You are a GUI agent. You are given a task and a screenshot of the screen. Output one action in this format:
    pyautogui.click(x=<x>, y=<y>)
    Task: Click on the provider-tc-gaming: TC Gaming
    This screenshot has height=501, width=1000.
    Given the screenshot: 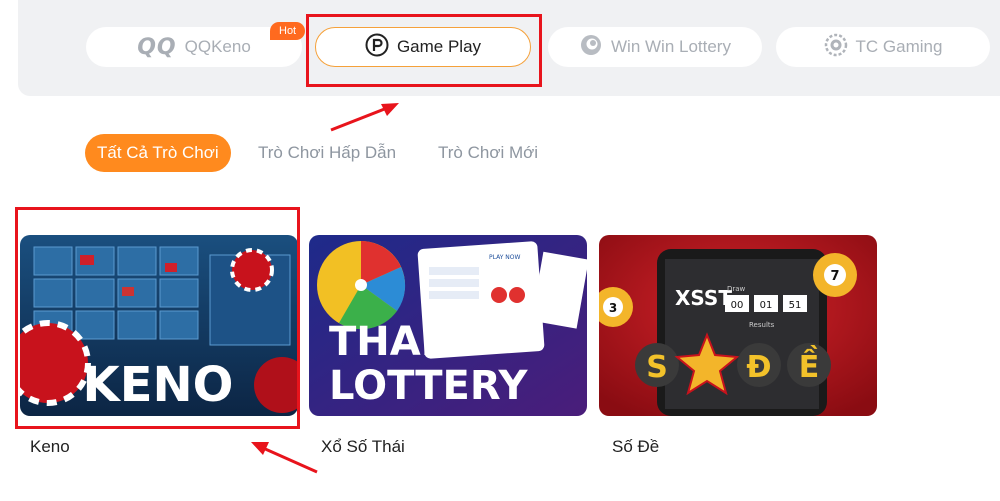 What is the action you would take?
    pyautogui.click(x=883, y=47)
    